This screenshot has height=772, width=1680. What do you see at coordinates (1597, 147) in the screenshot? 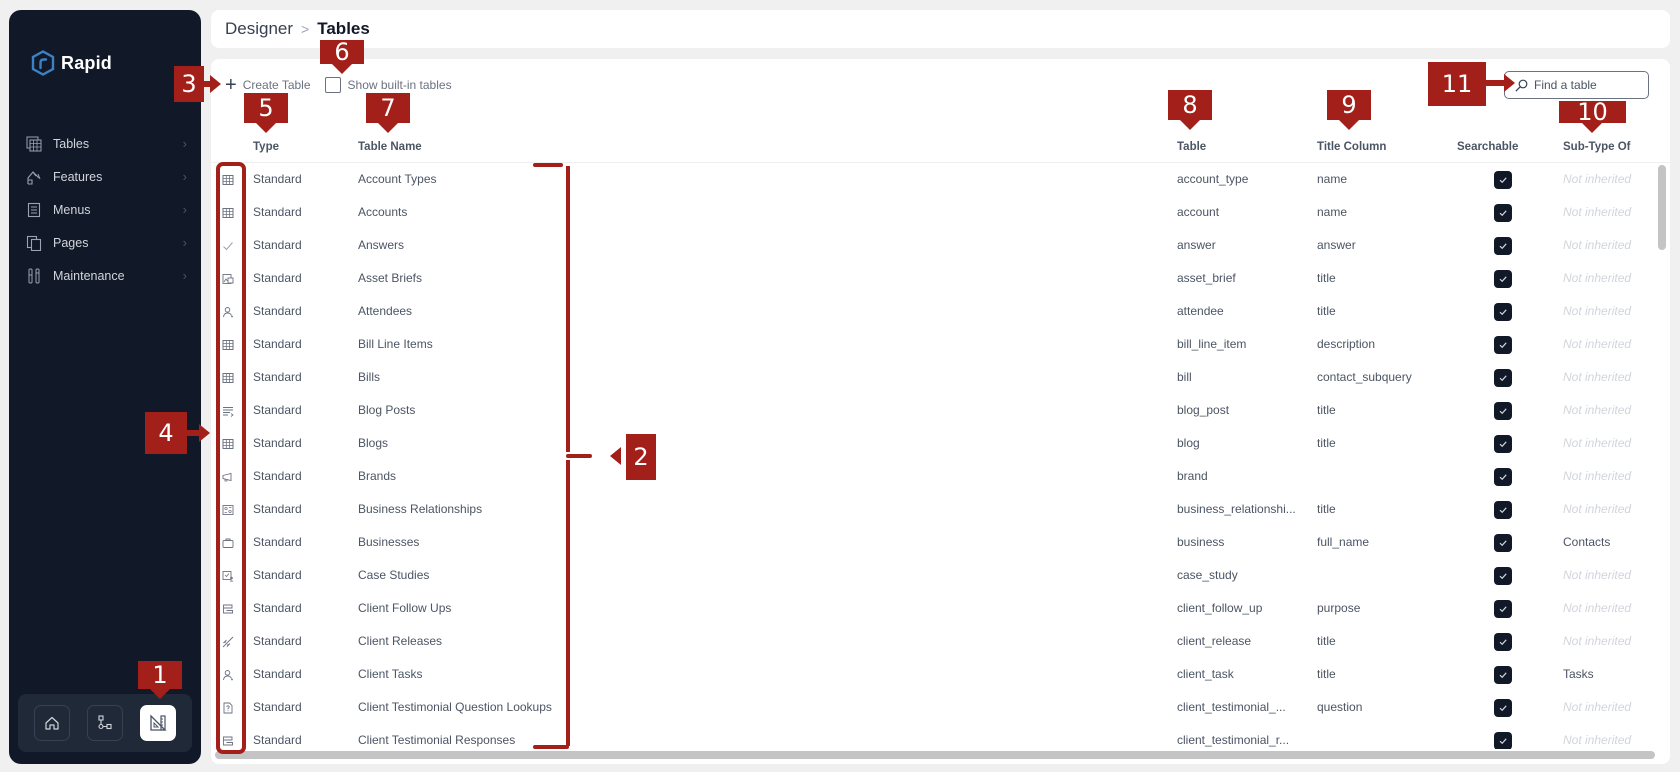
I see `column-header-subtype-of: Sub-Type Of` at bounding box center [1597, 147].